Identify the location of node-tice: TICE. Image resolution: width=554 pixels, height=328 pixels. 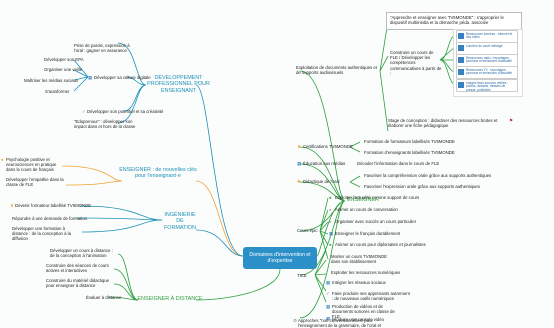
(302, 275).